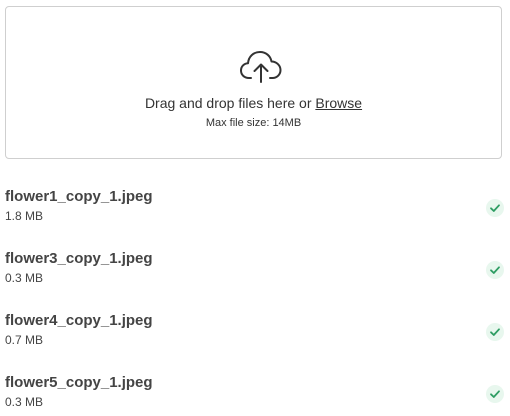  Describe the element at coordinates (230, 103) in the screenshot. I see `drop-text: Drag and drop files here or` at that location.